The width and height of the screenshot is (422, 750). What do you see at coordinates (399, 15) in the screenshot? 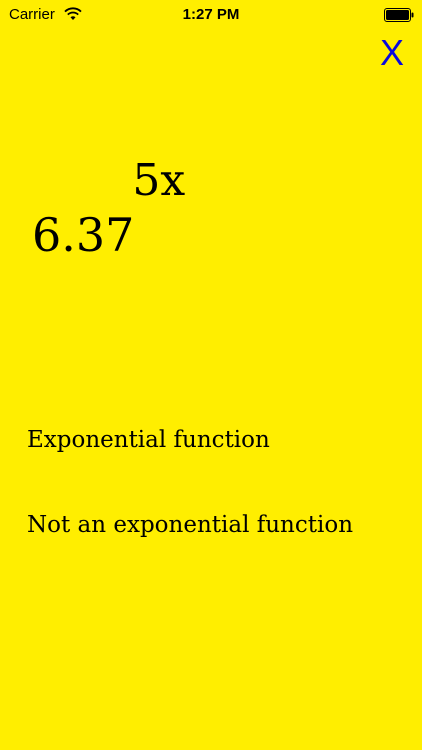
I see `battery-icon` at bounding box center [399, 15].